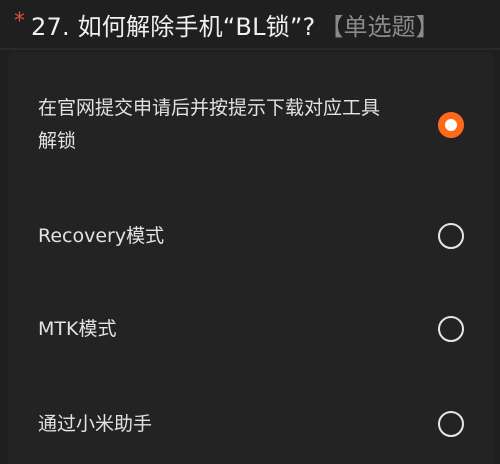  I want to click on question-title: 27. 如何解除手机“BL锁”?, so click(173, 26).